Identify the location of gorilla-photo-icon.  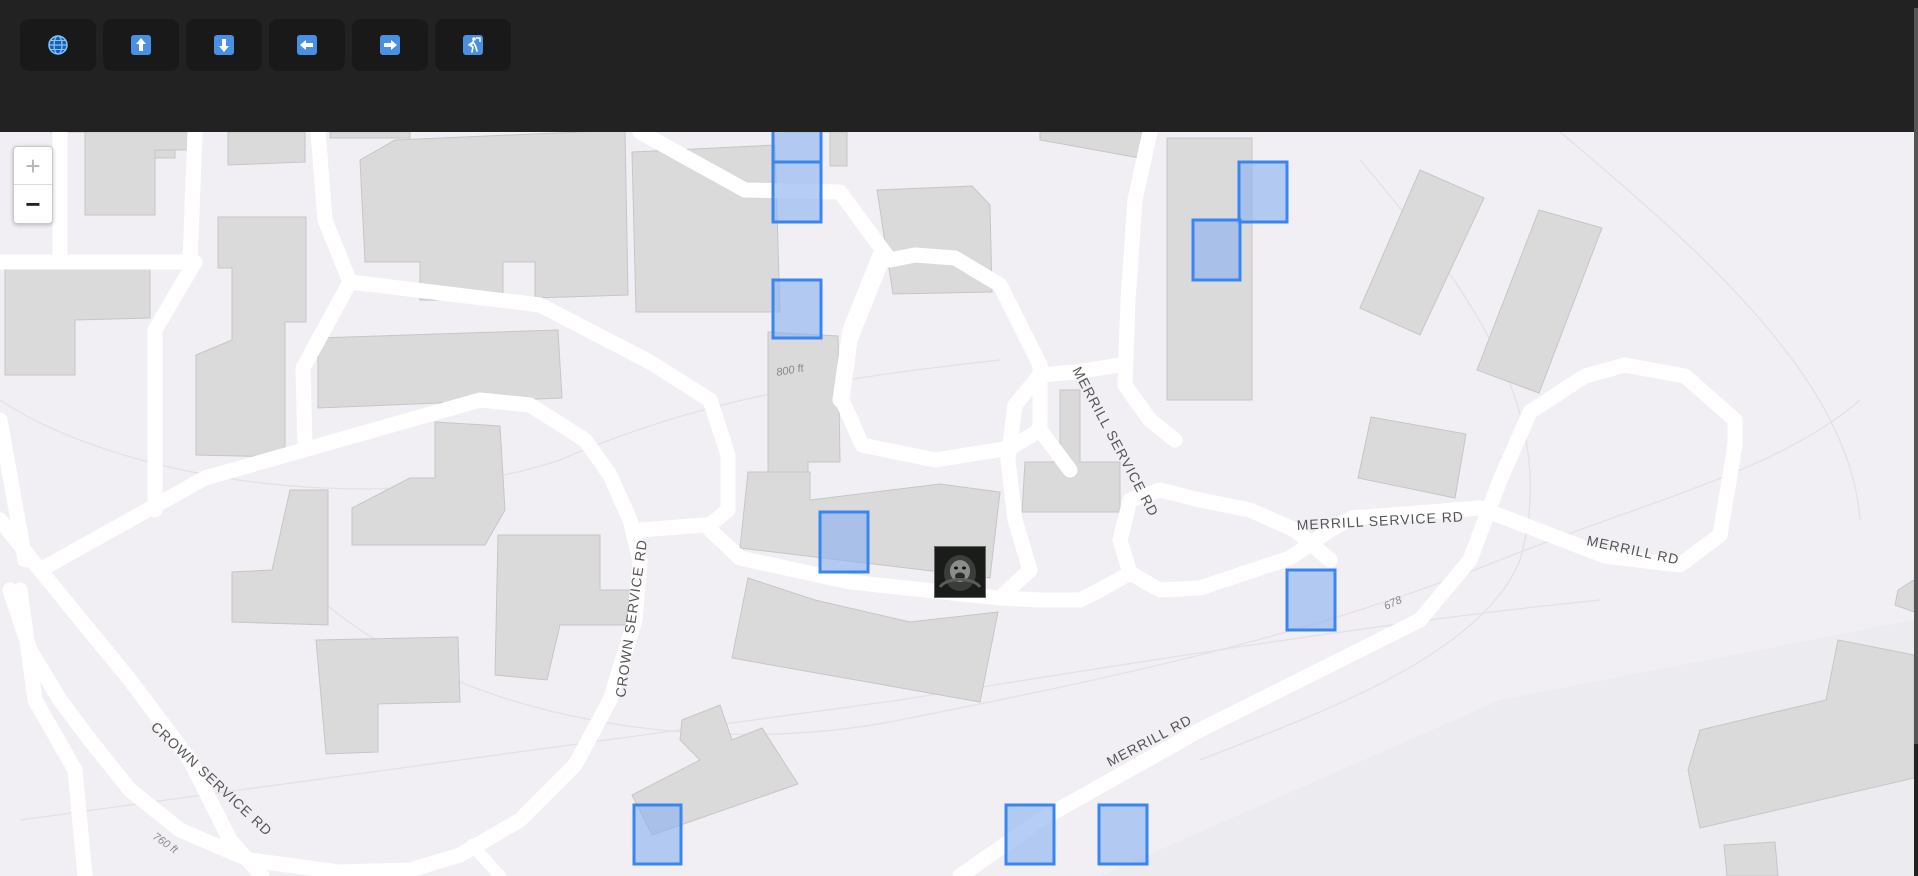
(960, 572).